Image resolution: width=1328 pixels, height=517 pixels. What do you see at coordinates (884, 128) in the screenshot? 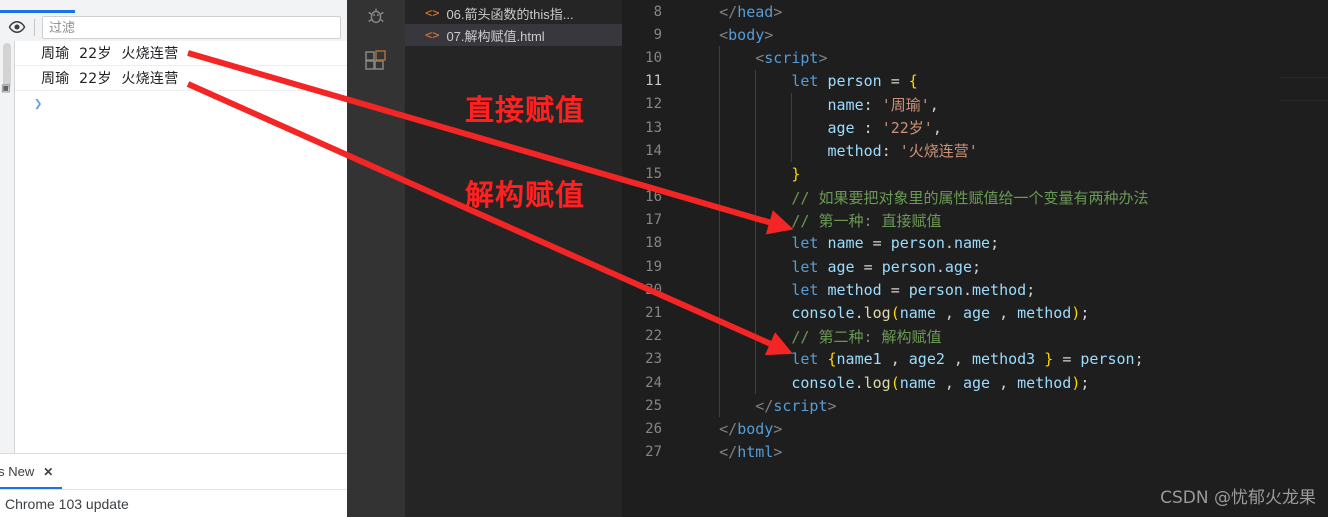
I see `code-text: age : '22岁',` at bounding box center [884, 128].